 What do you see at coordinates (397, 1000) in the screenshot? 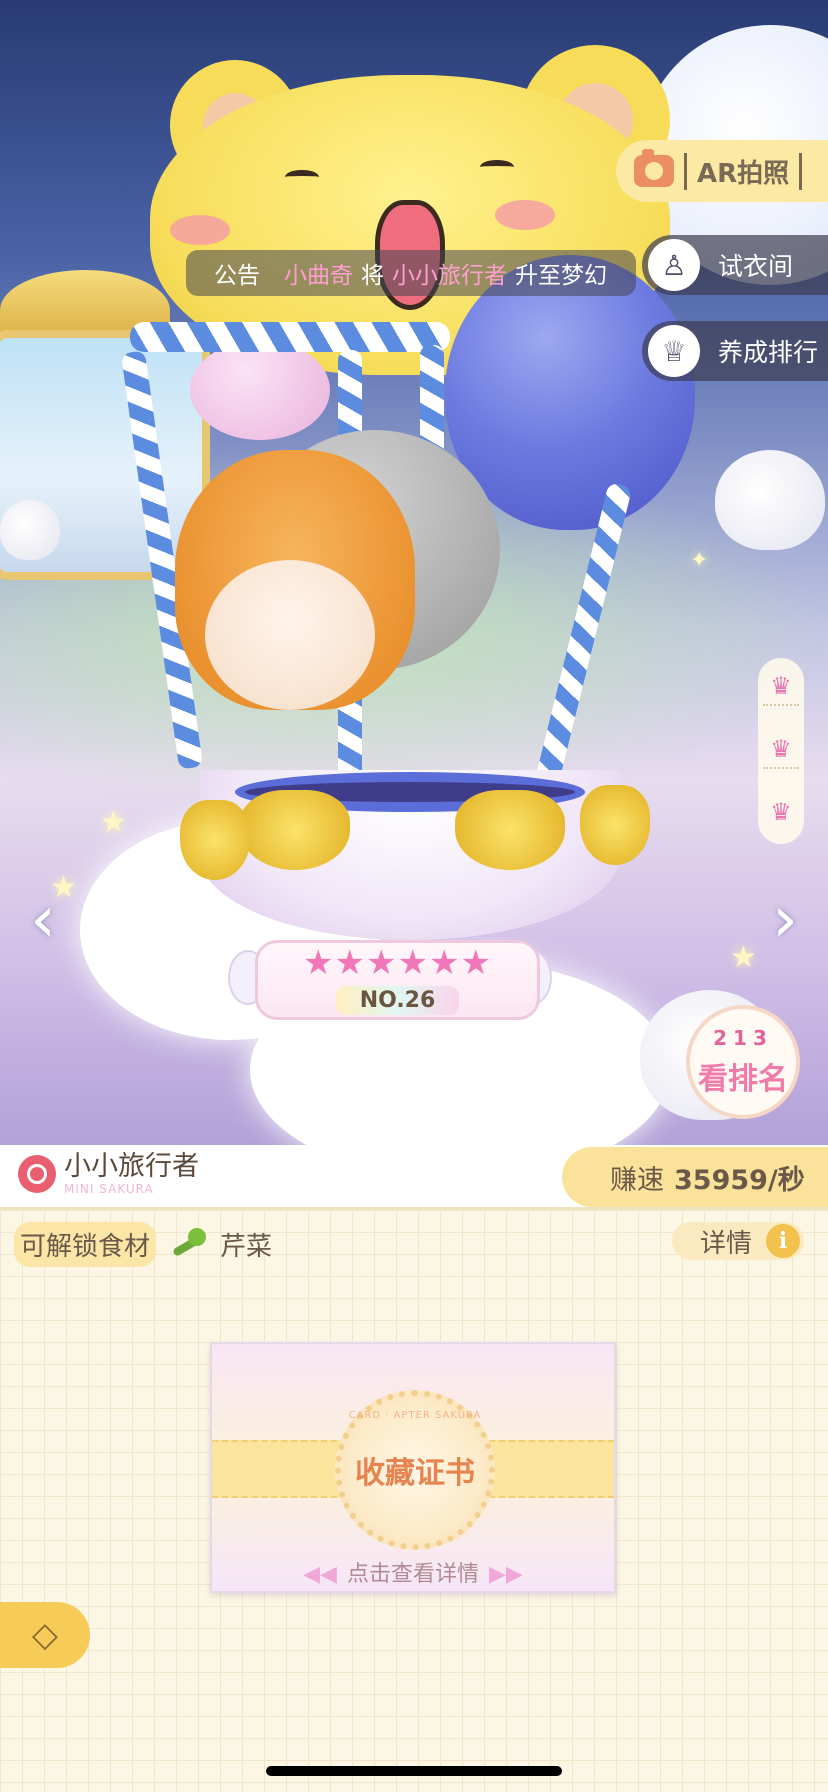
I see `item-number: NO.26` at bounding box center [397, 1000].